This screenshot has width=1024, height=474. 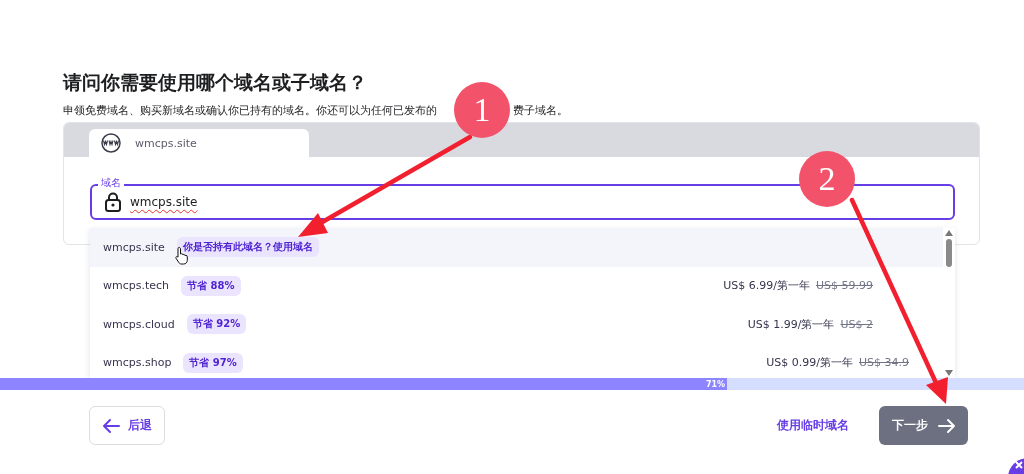 I want to click on scroll-up-icon, so click(x=949, y=233).